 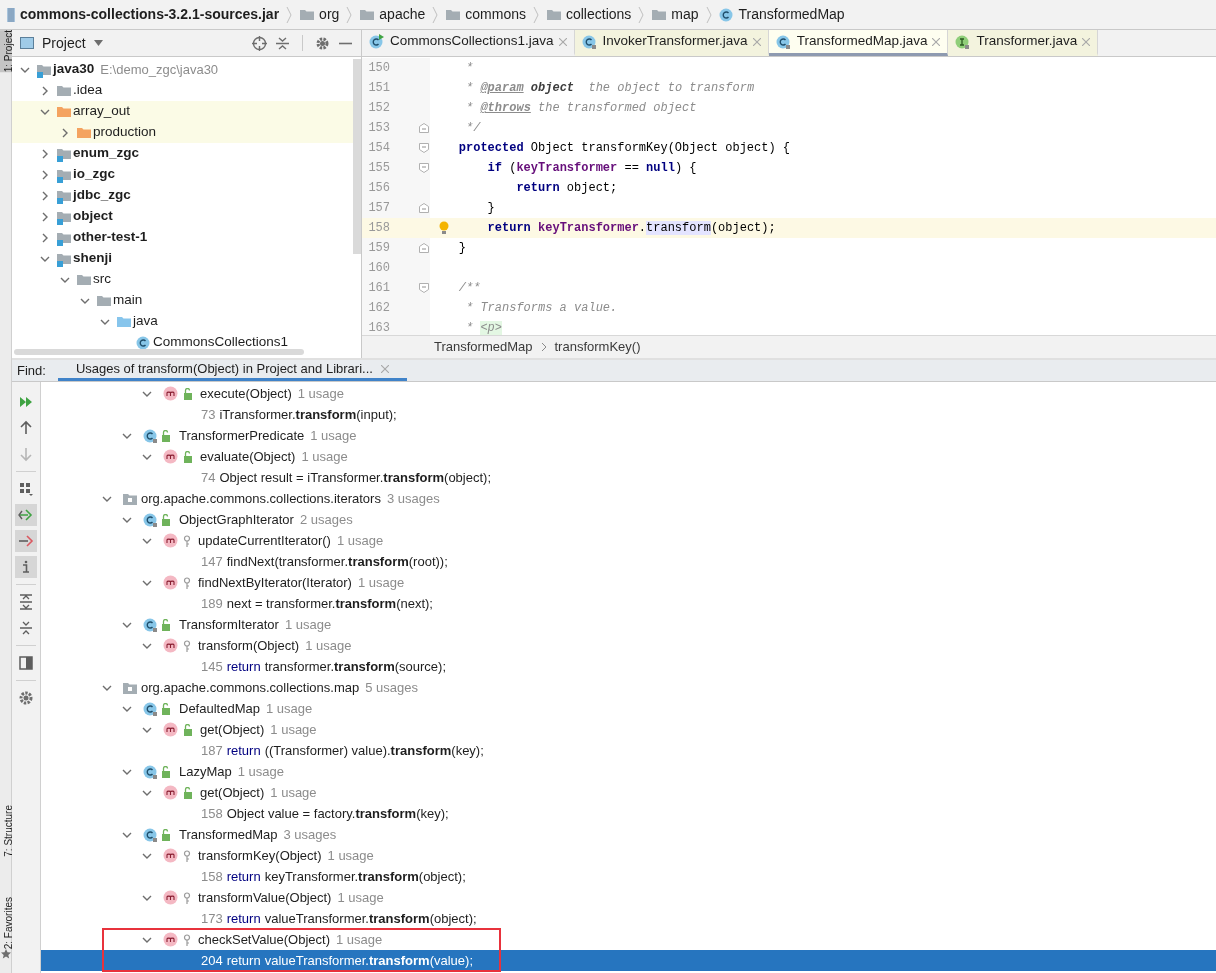 What do you see at coordinates (248, 456) in the screenshot?
I see `usage-group-name: evaluate(Object)` at bounding box center [248, 456].